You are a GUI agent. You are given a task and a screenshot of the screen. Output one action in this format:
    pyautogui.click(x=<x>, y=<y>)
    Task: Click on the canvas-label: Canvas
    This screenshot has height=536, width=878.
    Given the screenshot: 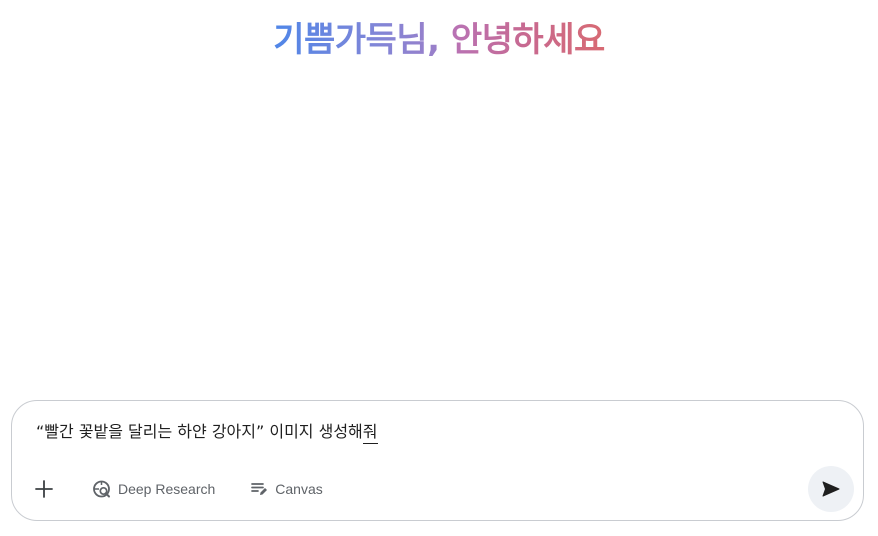 What is the action you would take?
    pyautogui.click(x=299, y=489)
    